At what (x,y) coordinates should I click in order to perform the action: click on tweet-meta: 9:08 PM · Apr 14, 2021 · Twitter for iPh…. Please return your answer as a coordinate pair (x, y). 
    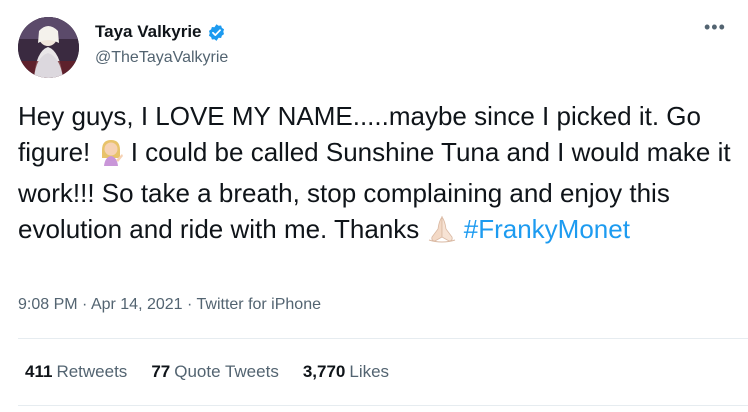
    Looking at the image, I should click on (169, 305).